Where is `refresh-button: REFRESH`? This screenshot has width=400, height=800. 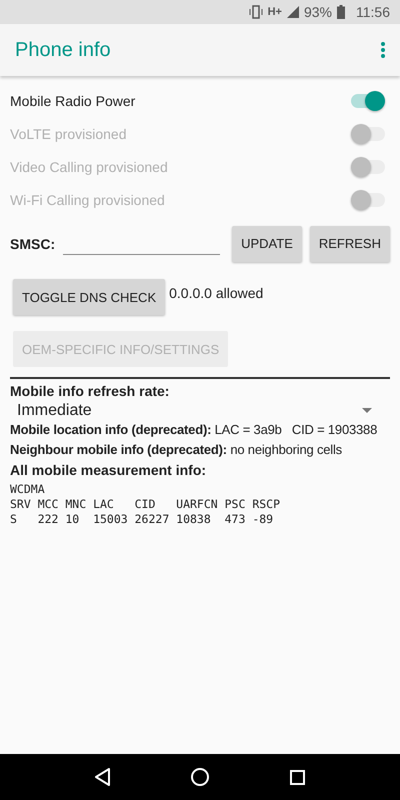
refresh-button: REFRESH is located at coordinates (350, 244).